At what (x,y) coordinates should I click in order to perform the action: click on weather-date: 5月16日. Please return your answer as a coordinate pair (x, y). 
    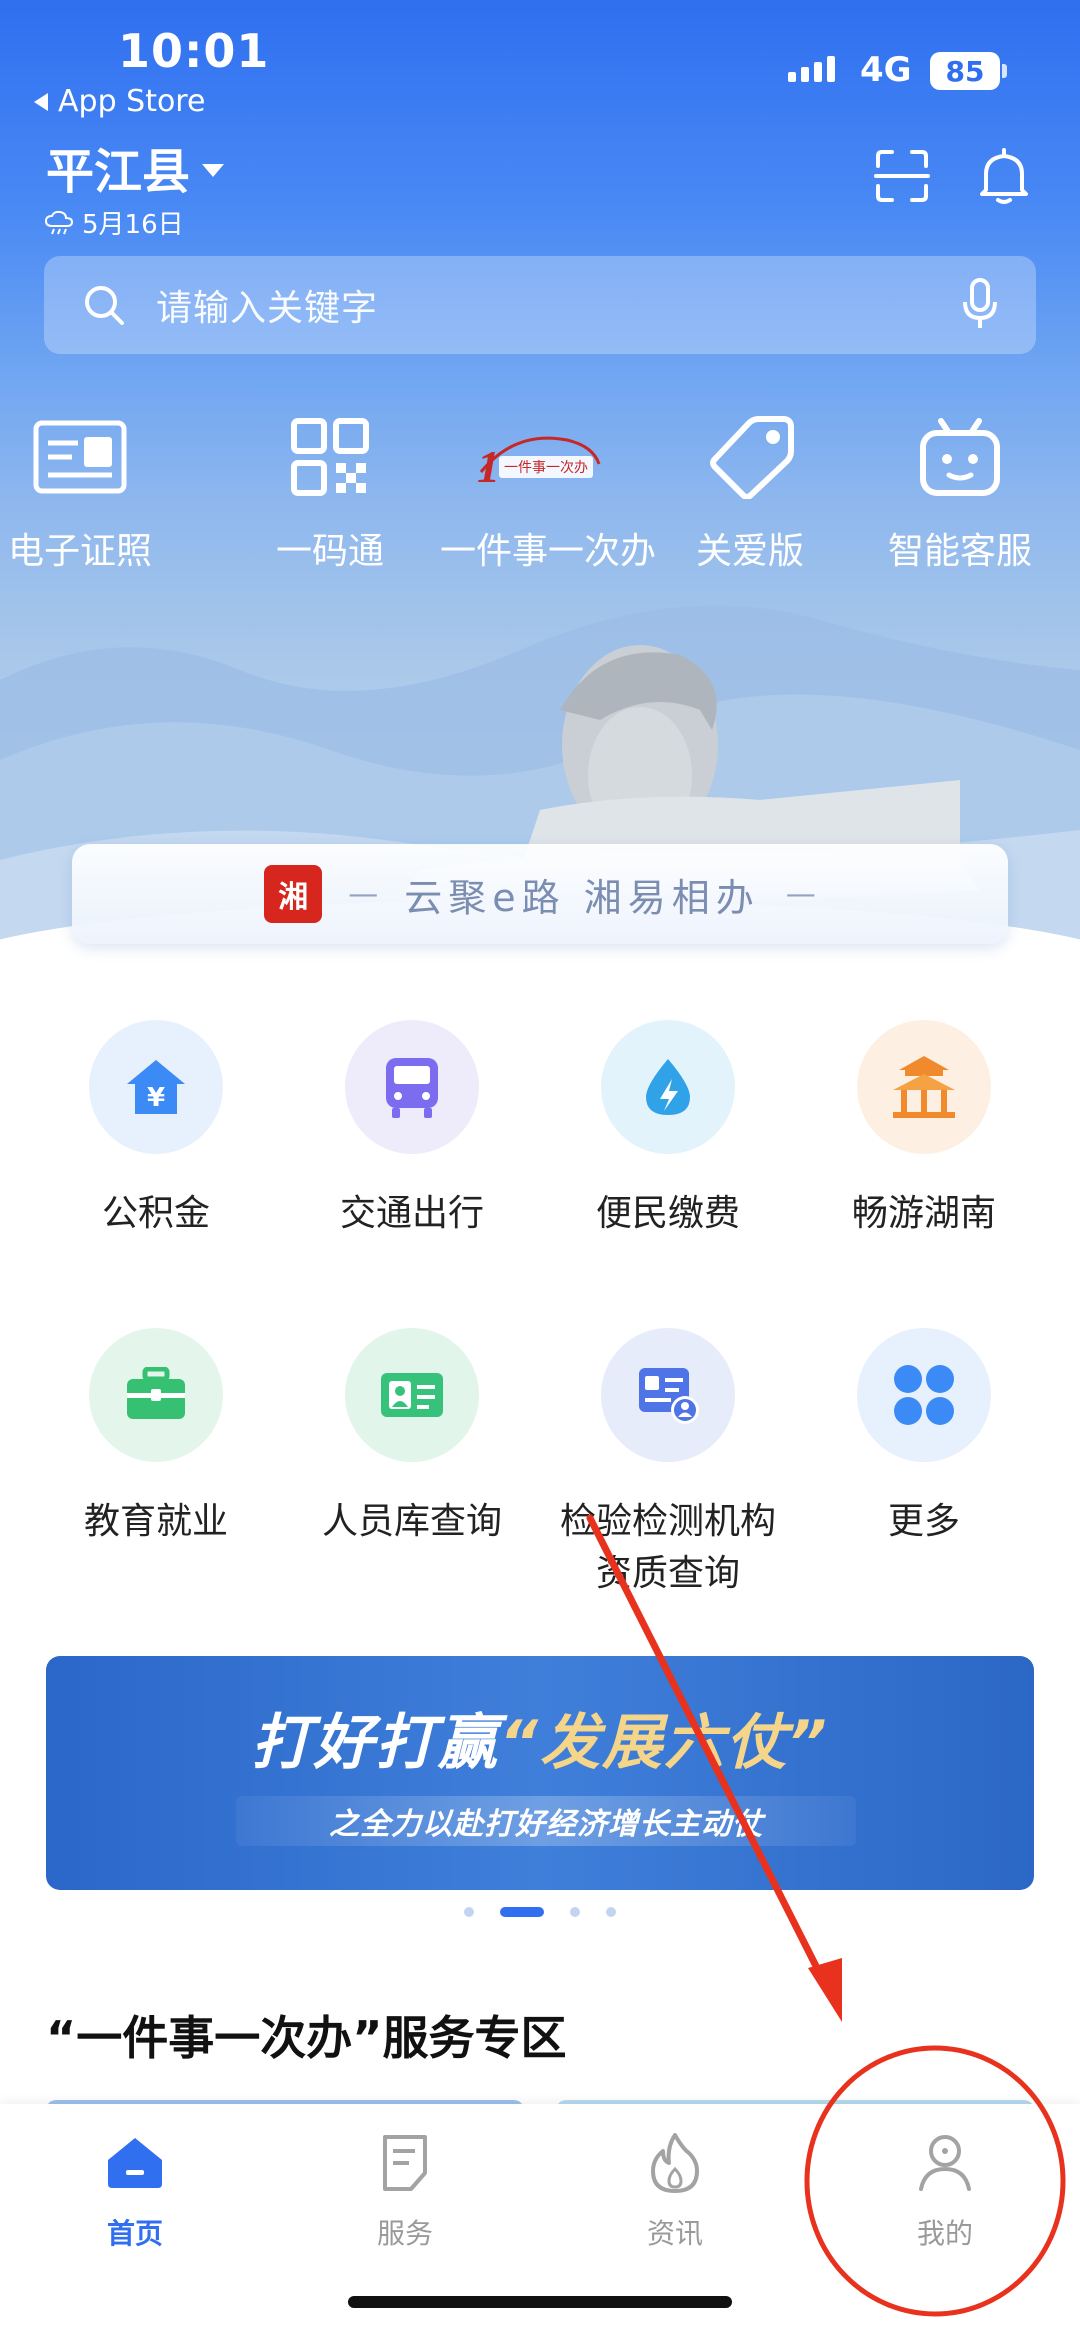
    Looking at the image, I should click on (114, 222).